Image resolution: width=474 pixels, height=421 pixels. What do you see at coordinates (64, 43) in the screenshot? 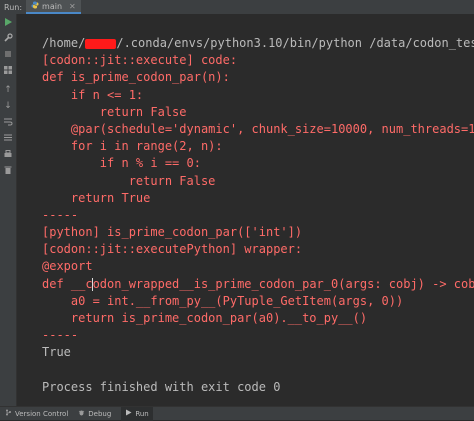
I see `command-path-prefix: /home/` at bounding box center [64, 43].